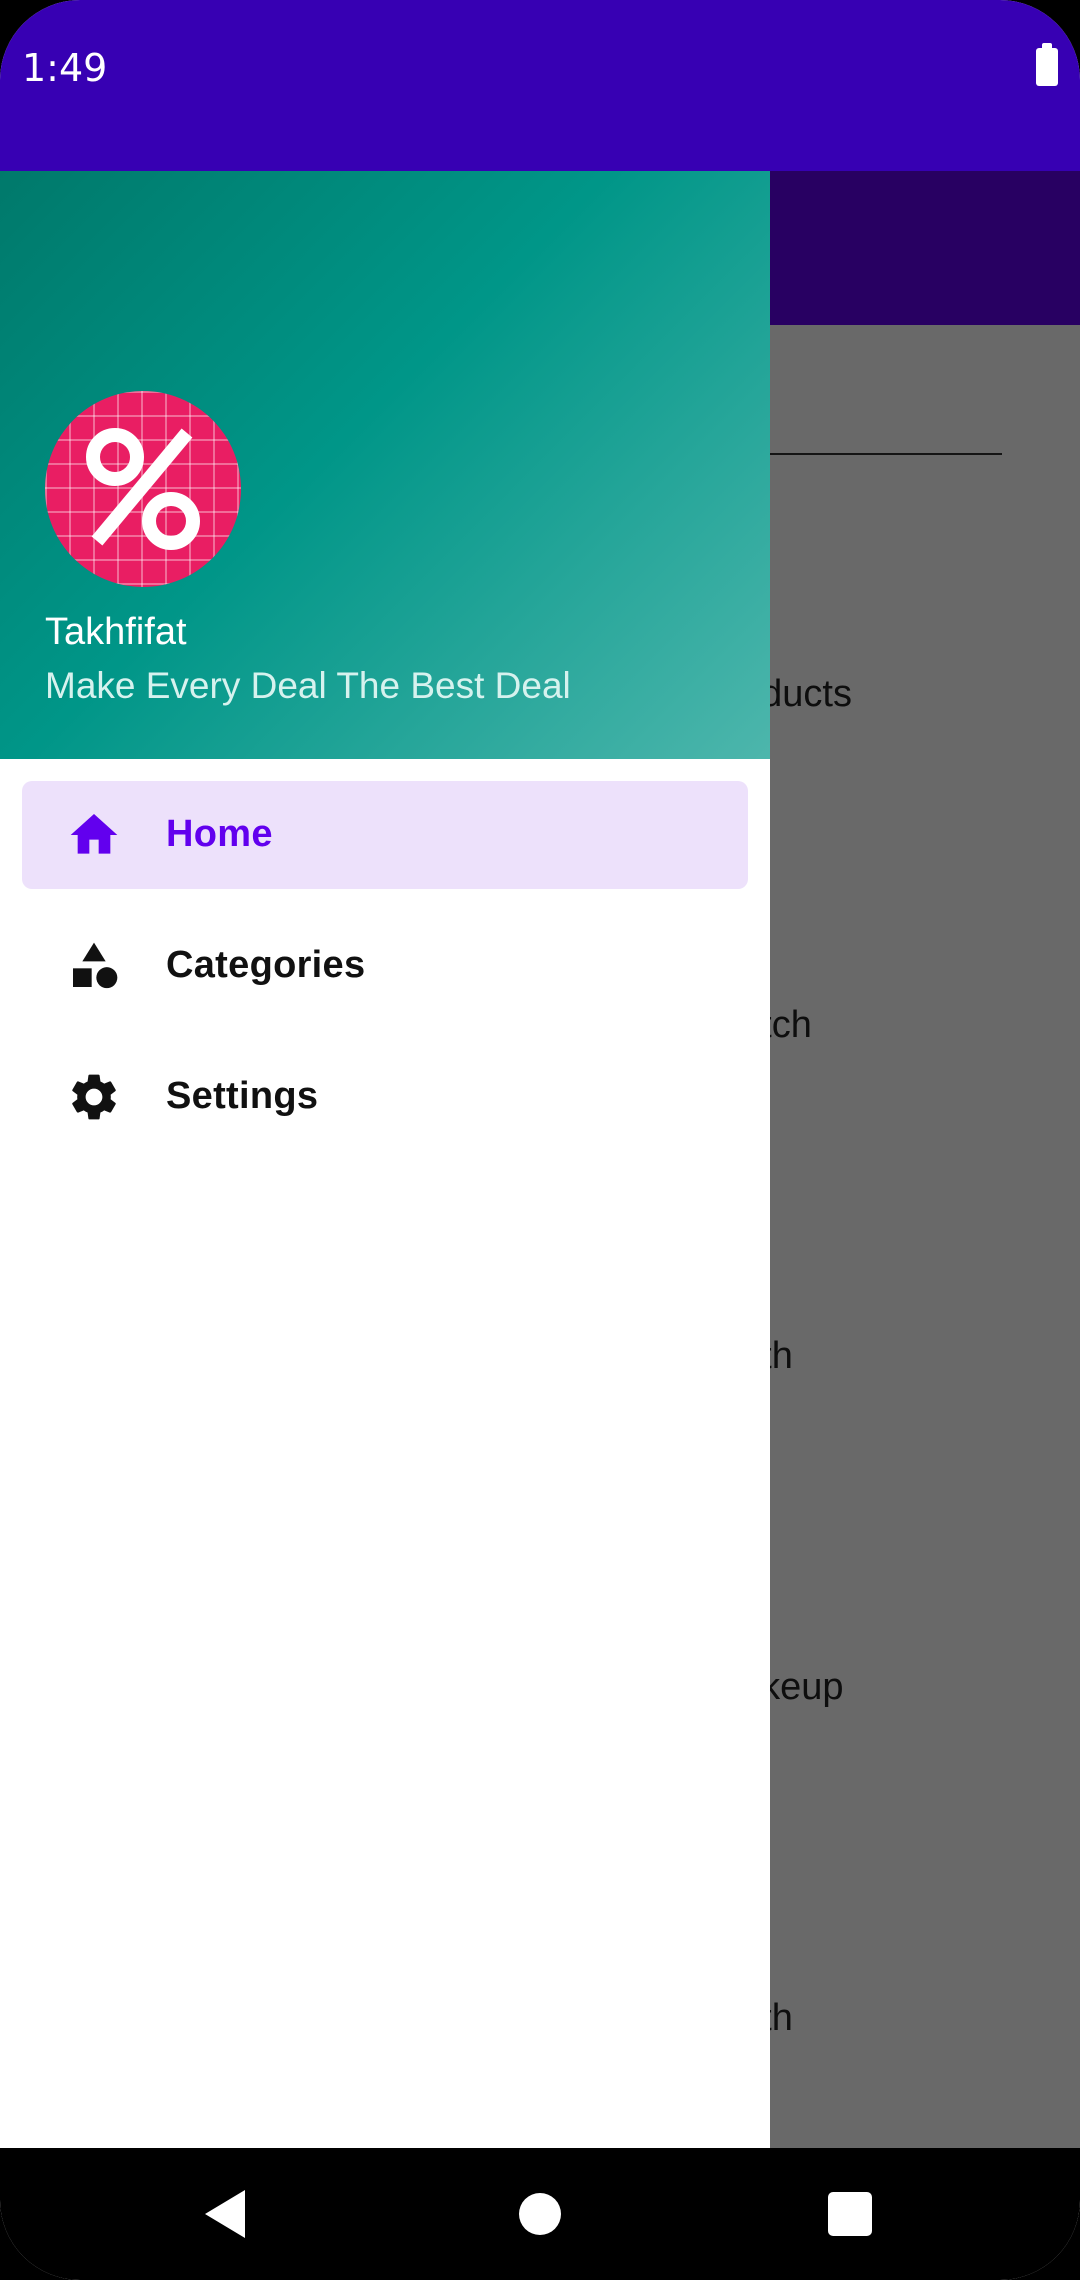  I want to click on app-name: Takhfifat, so click(116, 632).